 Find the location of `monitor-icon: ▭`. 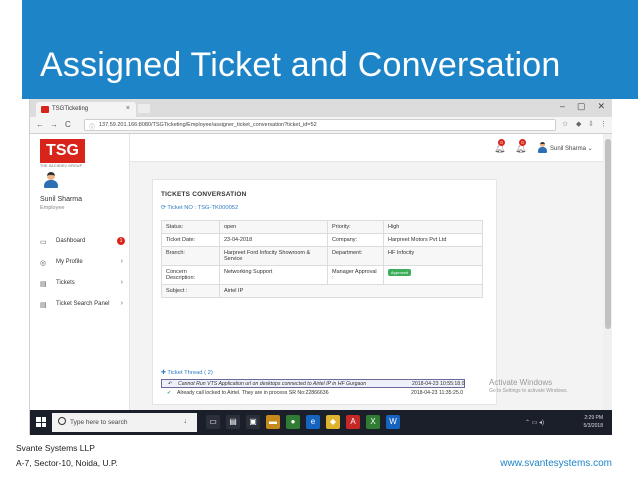

monitor-icon: ▭ is located at coordinates (43, 242).